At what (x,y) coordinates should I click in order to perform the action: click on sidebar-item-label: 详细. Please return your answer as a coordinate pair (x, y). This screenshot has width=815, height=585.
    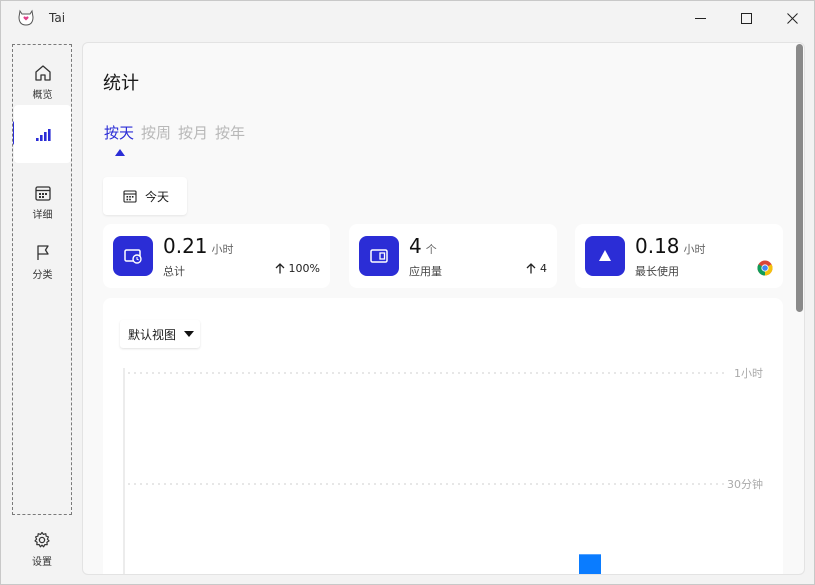
    Looking at the image, I should click on (42, 215).